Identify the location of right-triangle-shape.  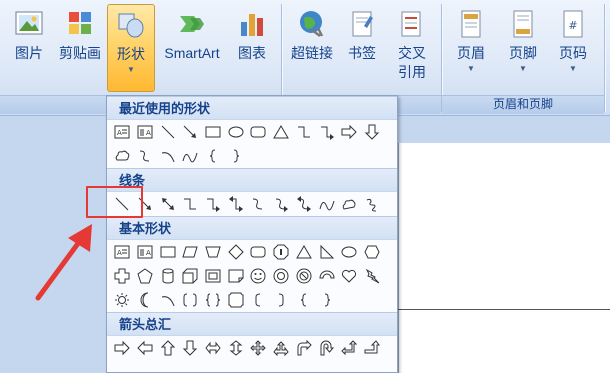
(326, 252).